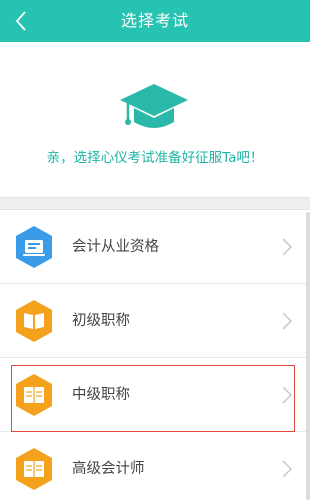 The width and height of the screenshot is (320, 500). I want to click on exam-item-senior-accountant: 高级会计师, so click(155, 466).